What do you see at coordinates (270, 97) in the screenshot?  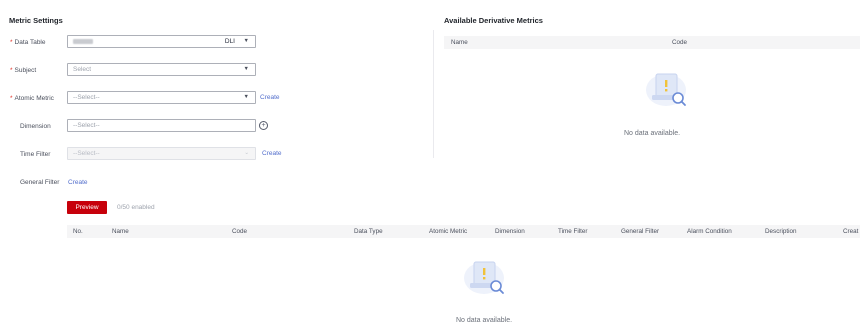 I see `create-atomic-metric-link: Create` at bounding box center [270, 97].